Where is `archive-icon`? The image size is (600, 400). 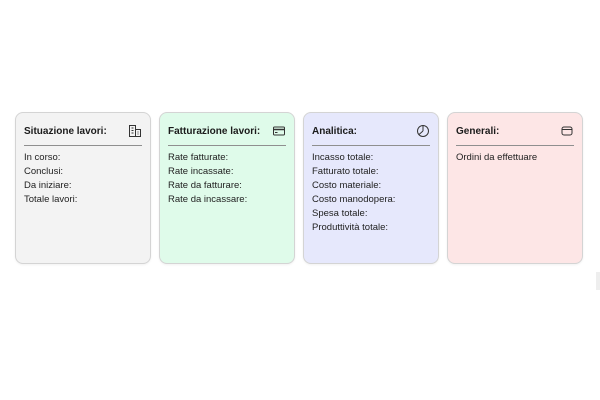
archive-icon is located at coordinates (567, 131).